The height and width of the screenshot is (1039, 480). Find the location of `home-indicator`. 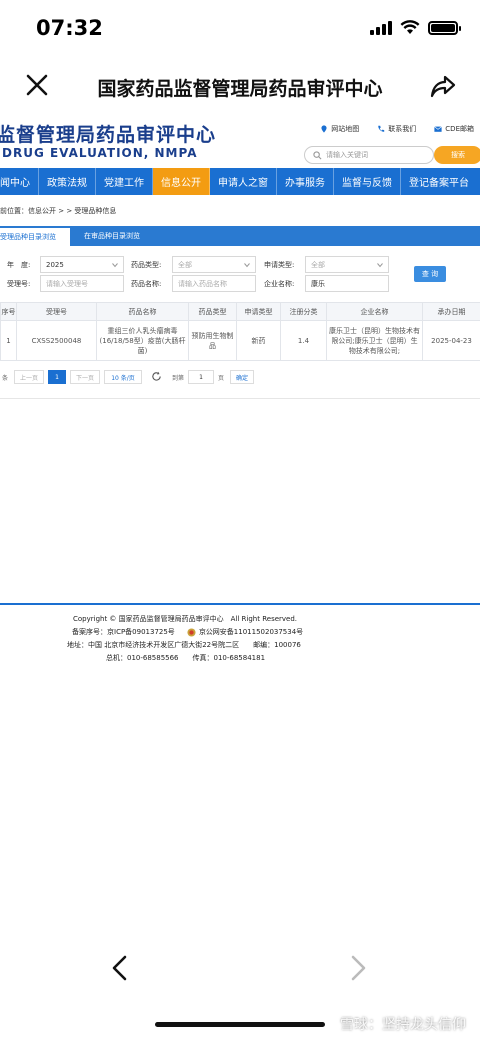

home-indicator is located at coordinates (240, 1024).